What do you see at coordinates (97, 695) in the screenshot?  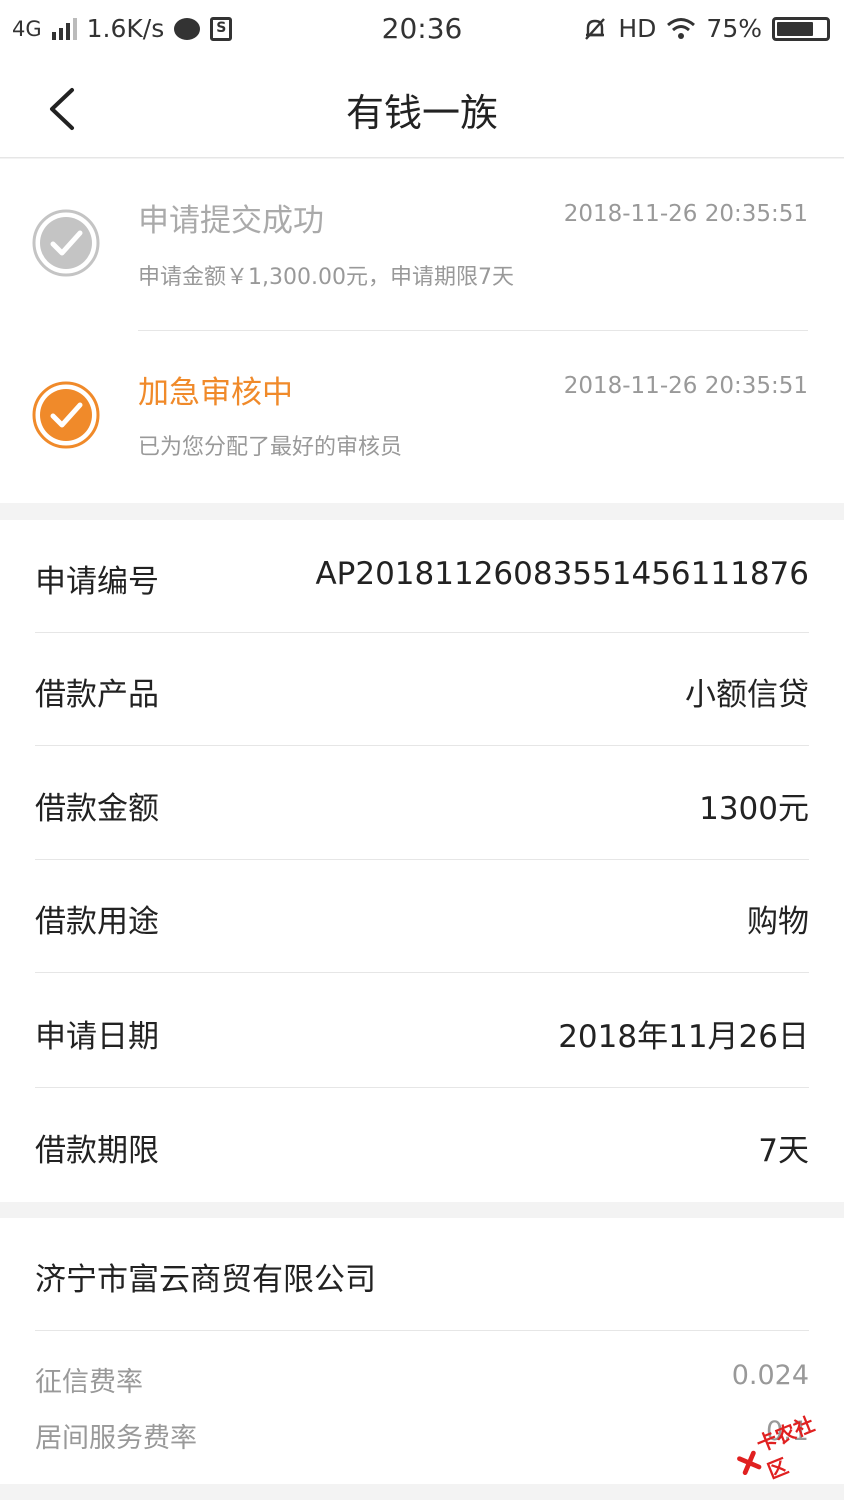 I see `detail-label: 借款产品` at bounding box center [97, 695].